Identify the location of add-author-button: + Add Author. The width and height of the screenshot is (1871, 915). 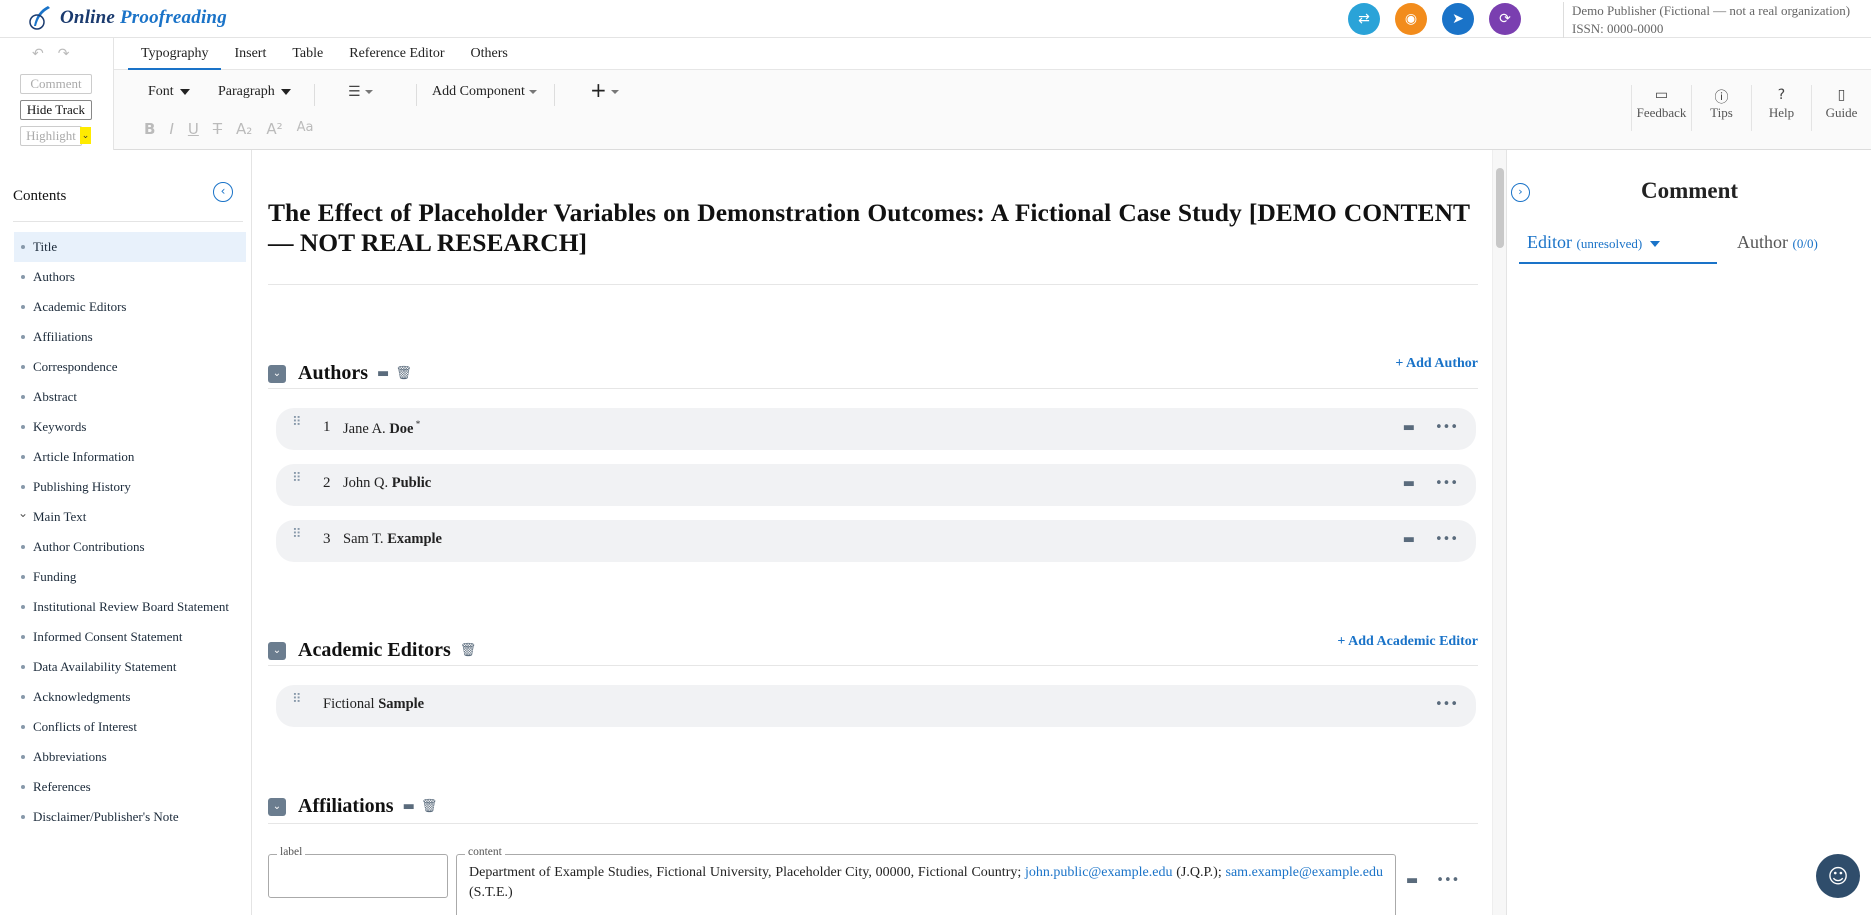
(1436, 364).